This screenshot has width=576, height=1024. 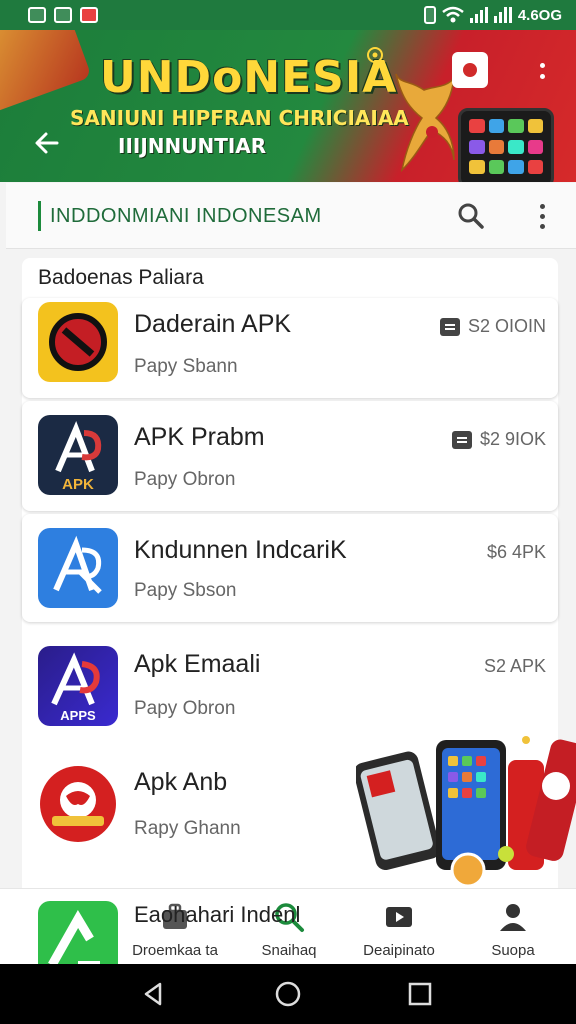 What do you see at coordinates (539, 15) in the screenshot?
I see `status-time: 4.6OG` at bounding box center [539, 15].